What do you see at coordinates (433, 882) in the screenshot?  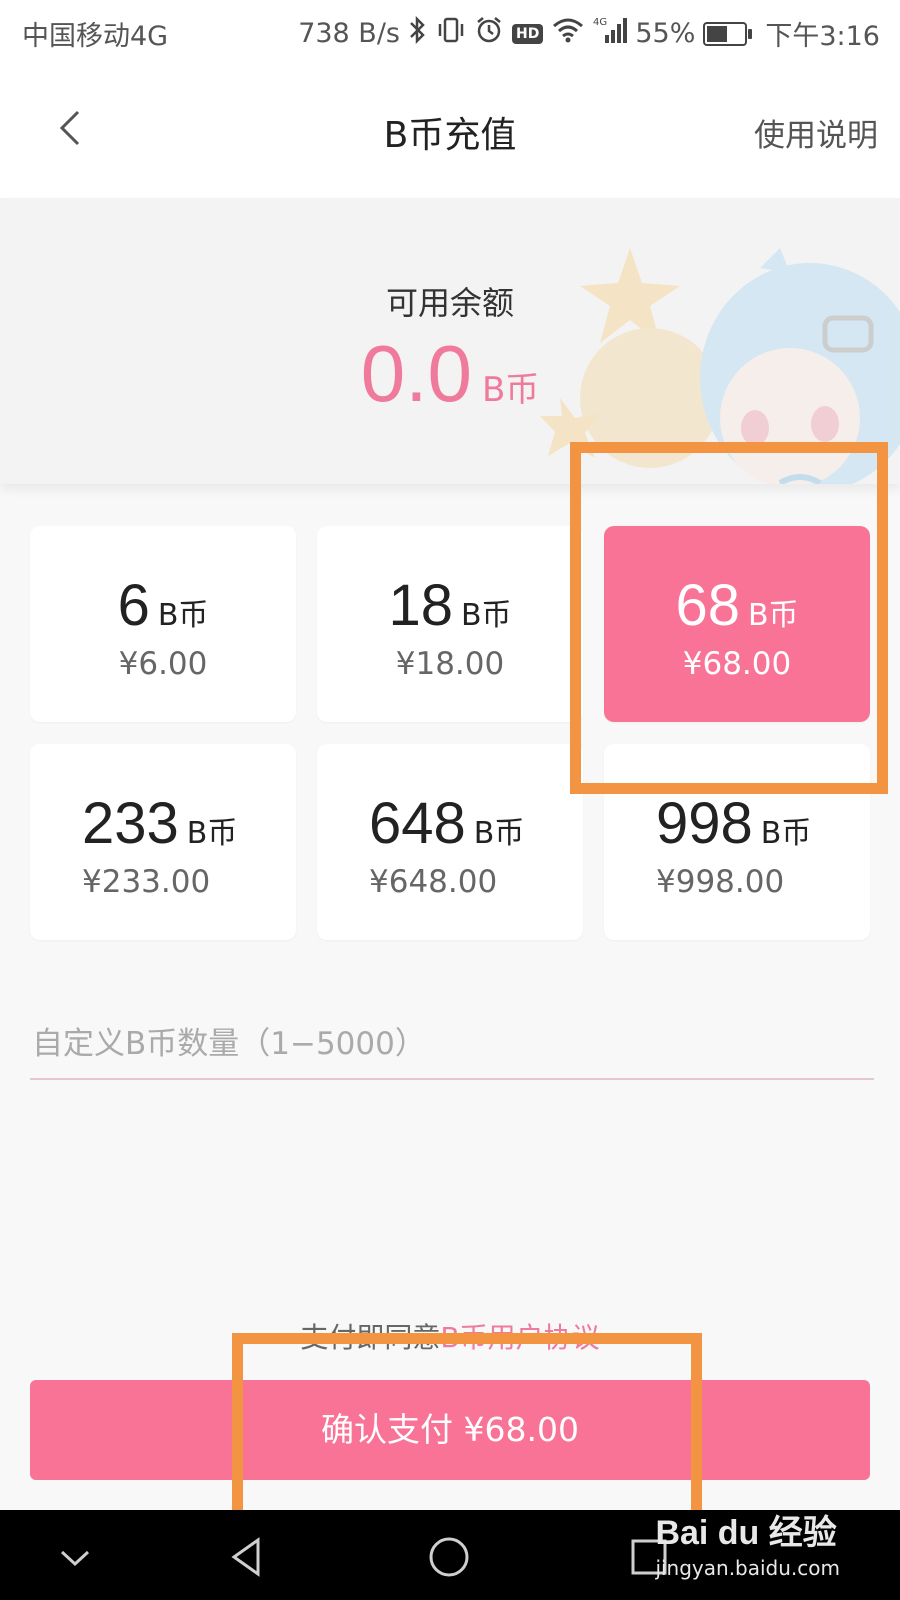 I see `option-price: ¥648.00` at bounding box center [433, 882].